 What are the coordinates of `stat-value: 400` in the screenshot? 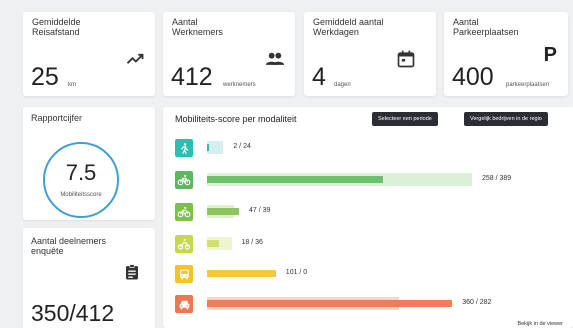 It's located at (473, 77).